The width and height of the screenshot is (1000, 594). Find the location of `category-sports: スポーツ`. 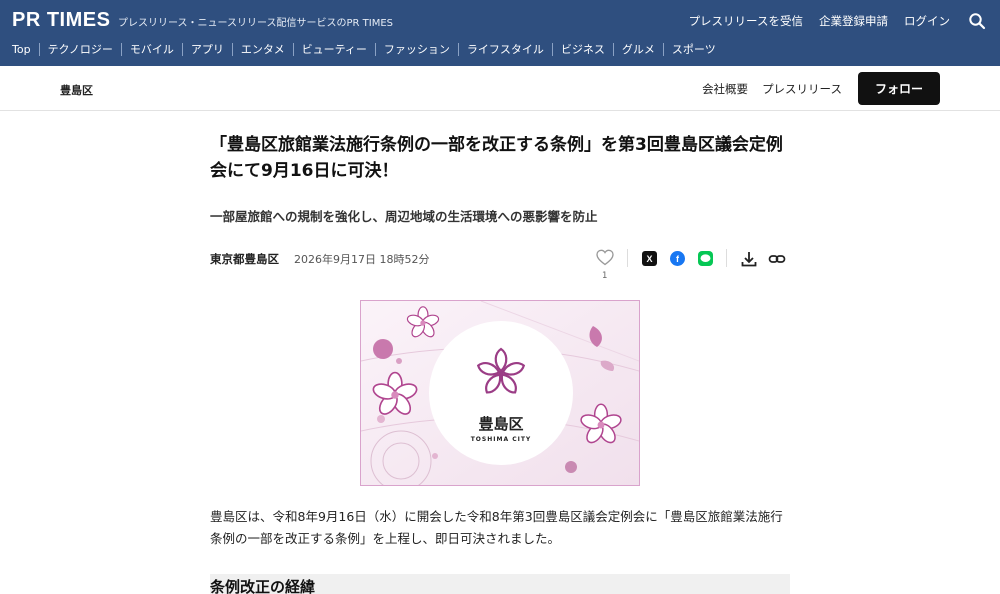

category-sports: スポーツ is located at coordinates (694, 49).